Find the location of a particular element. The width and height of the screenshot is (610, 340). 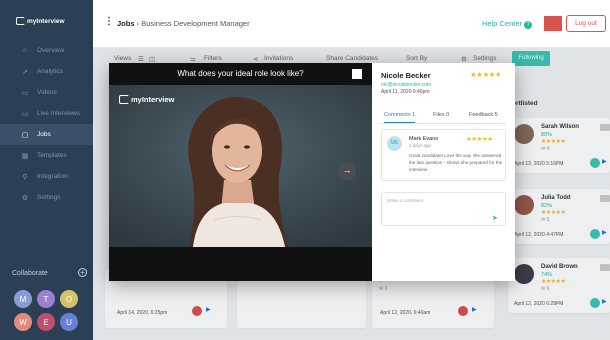

sidebar-item-jobs: ▢ Jobs is located at coordinates (46, 134).